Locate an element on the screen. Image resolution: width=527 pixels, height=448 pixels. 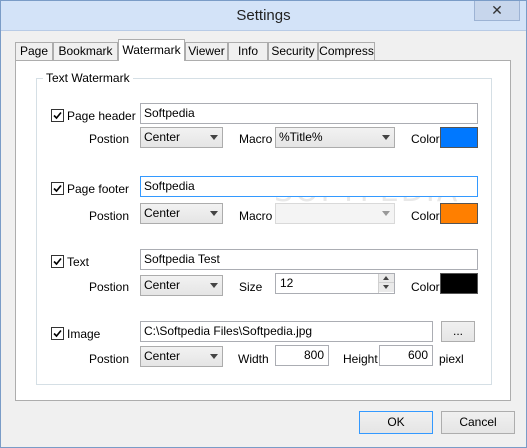
image-position-value: Center is located at coordinates (162, 356).